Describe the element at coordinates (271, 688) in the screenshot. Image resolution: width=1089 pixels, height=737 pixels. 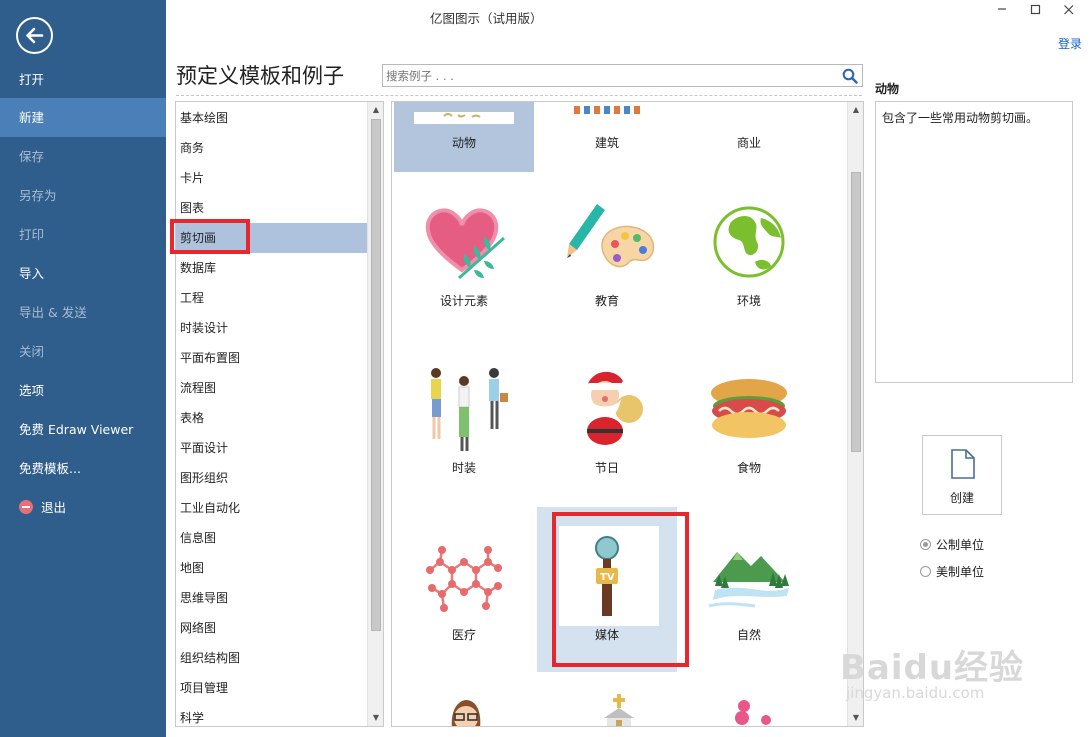
I see `category-item: 项目管理` at that location.